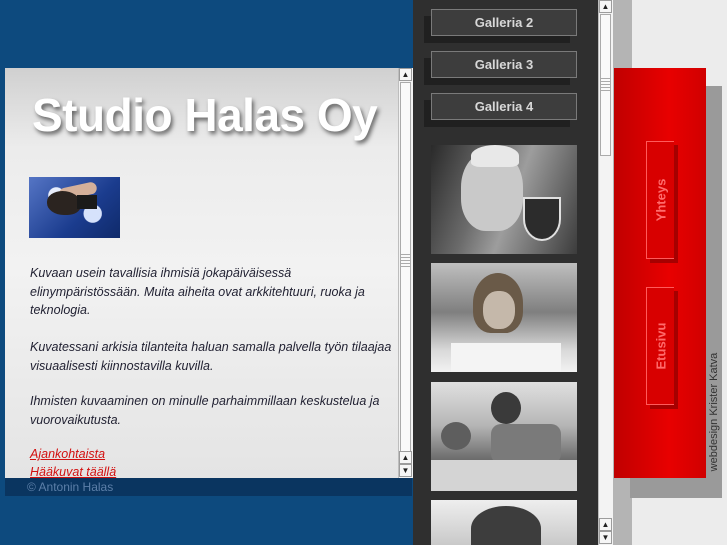 This screenshot has width=727, height=545. Describe the element at coordinates (74, 207) in the screenshot. I see `photographer-portrait-image` at that location.